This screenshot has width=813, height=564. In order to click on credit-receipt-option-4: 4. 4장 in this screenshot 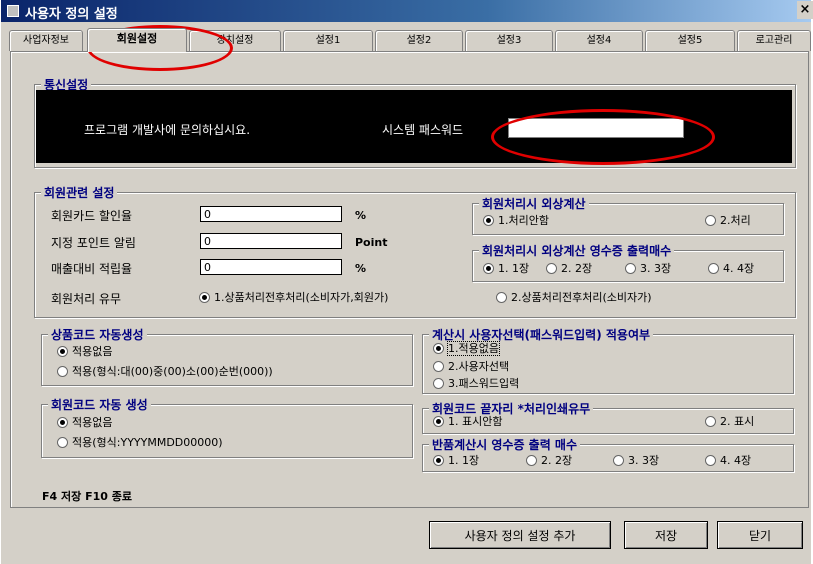, I will do `click(731, 269)`.